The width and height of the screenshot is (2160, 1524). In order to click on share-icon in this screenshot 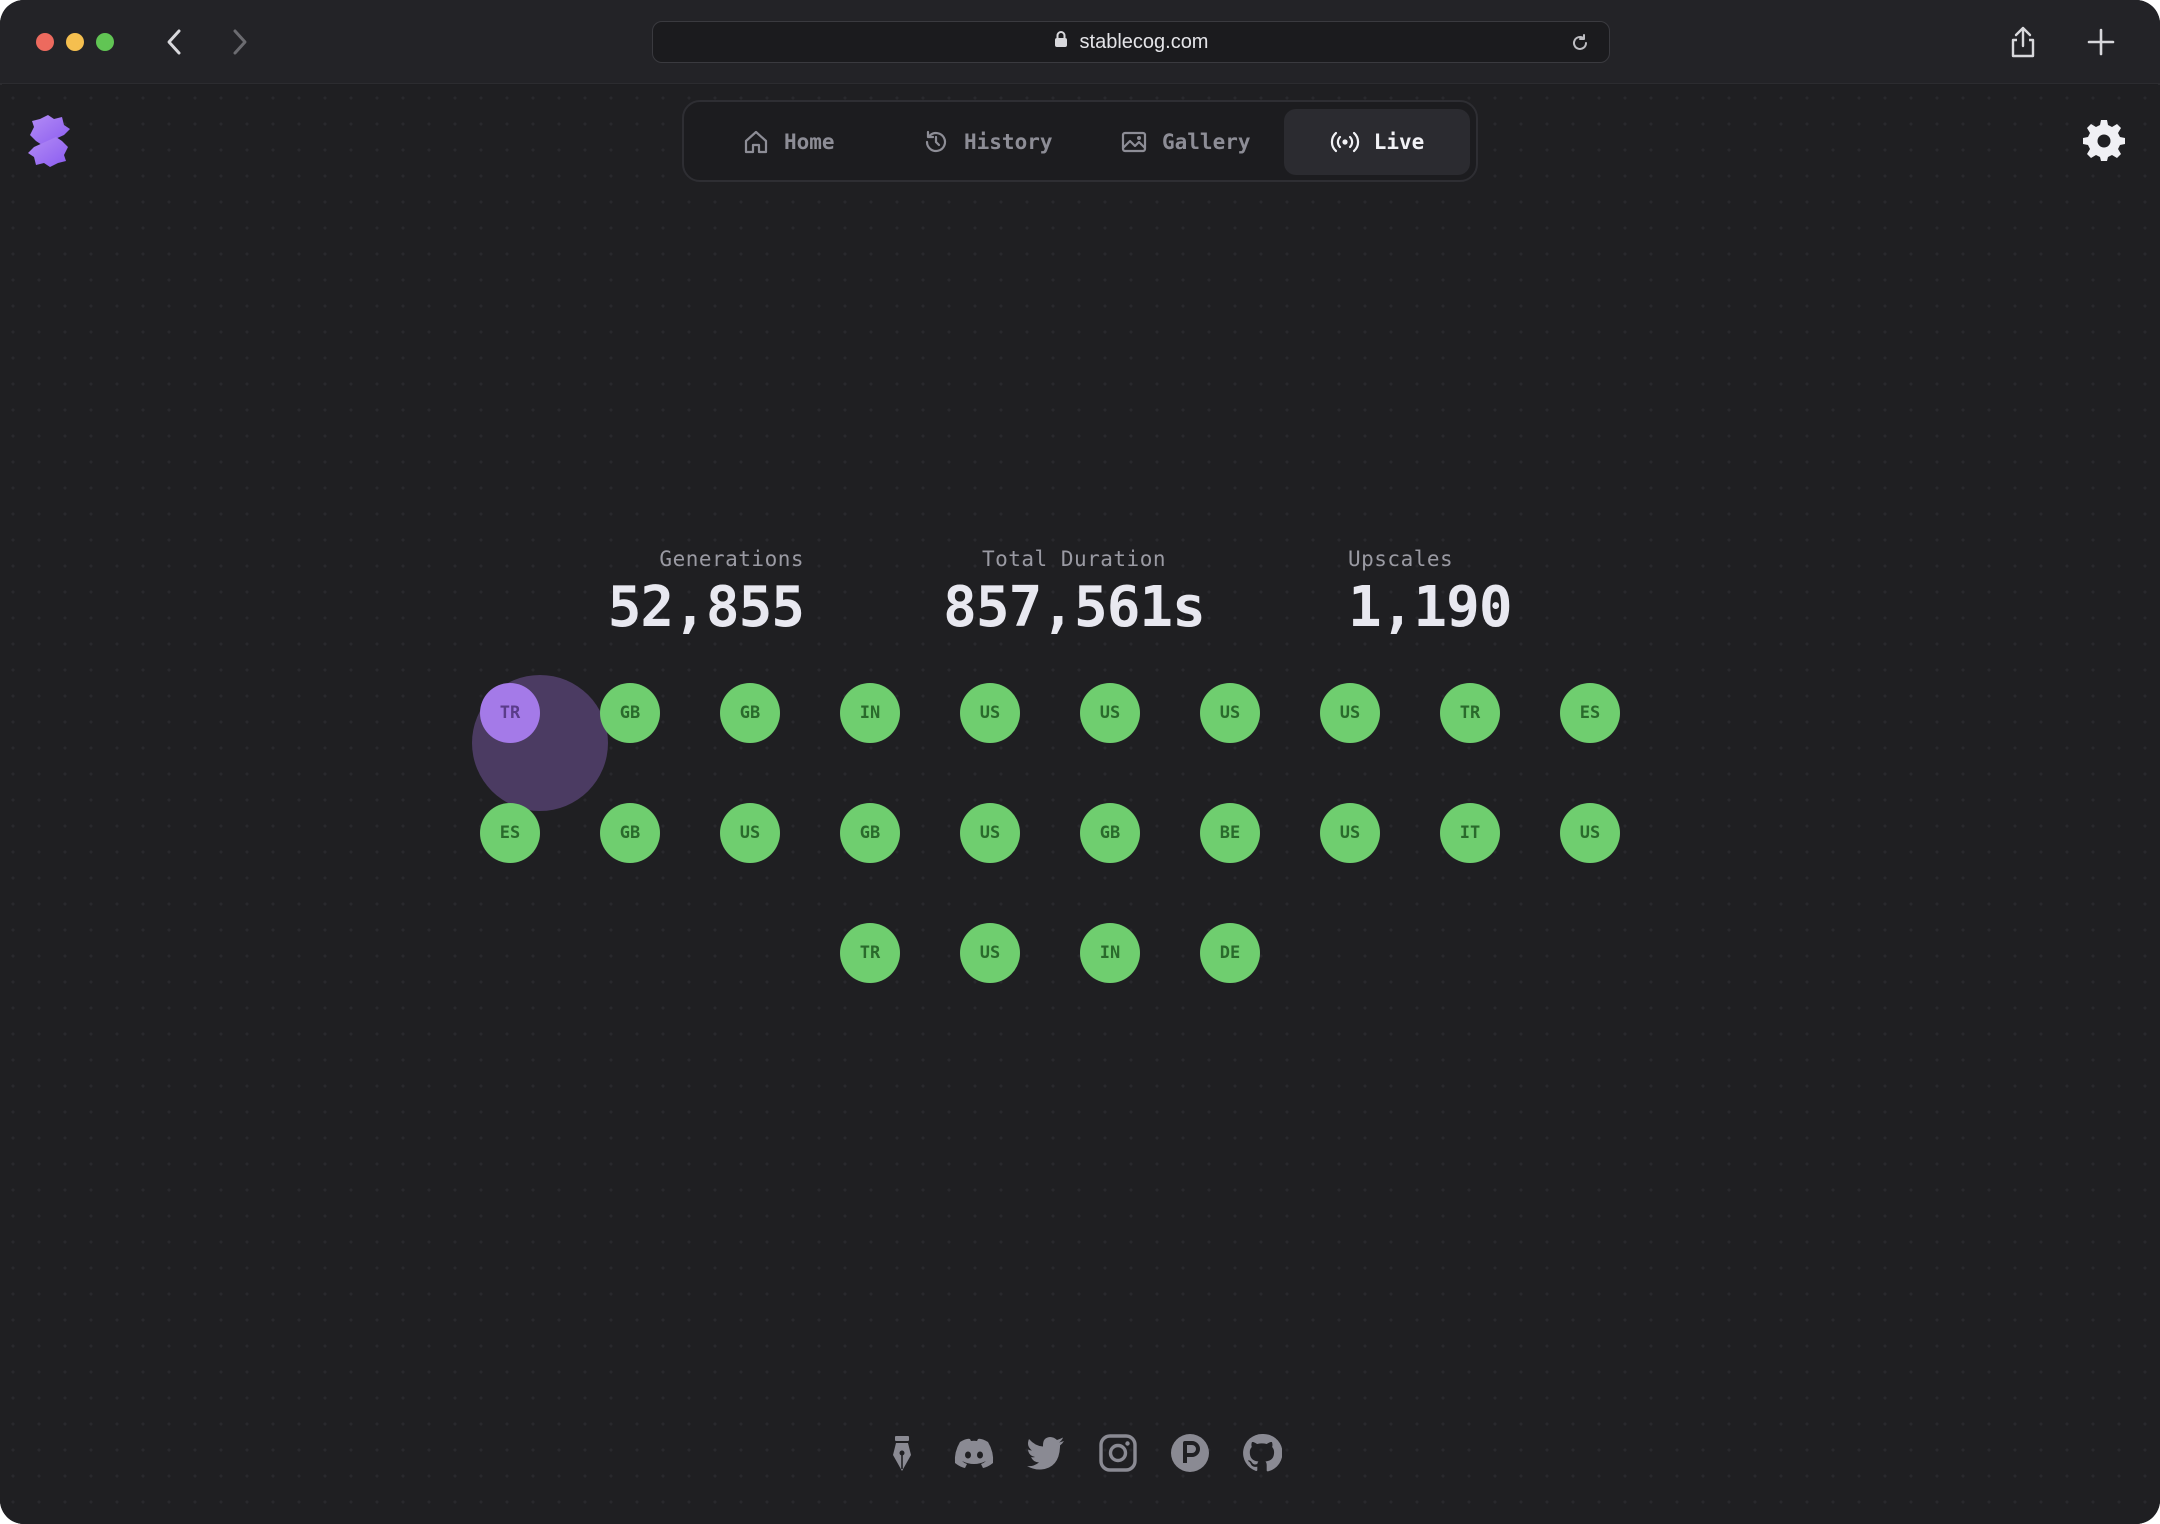, I will do `click(2023, 42)`.